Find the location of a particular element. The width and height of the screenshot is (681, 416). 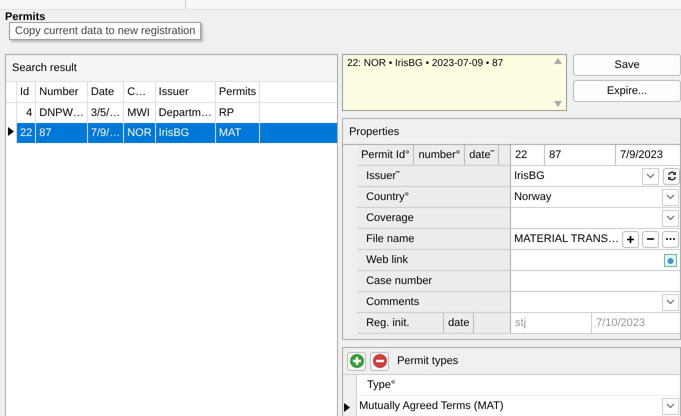

tooltip: Copy current data to new registration is located at coordinates (105, 31).